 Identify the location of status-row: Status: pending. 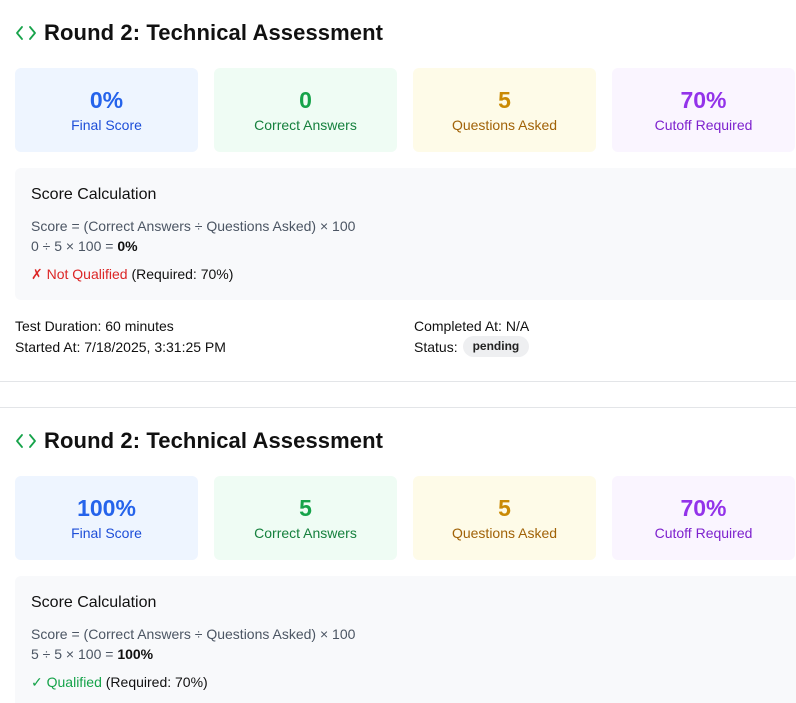
(472, 346).